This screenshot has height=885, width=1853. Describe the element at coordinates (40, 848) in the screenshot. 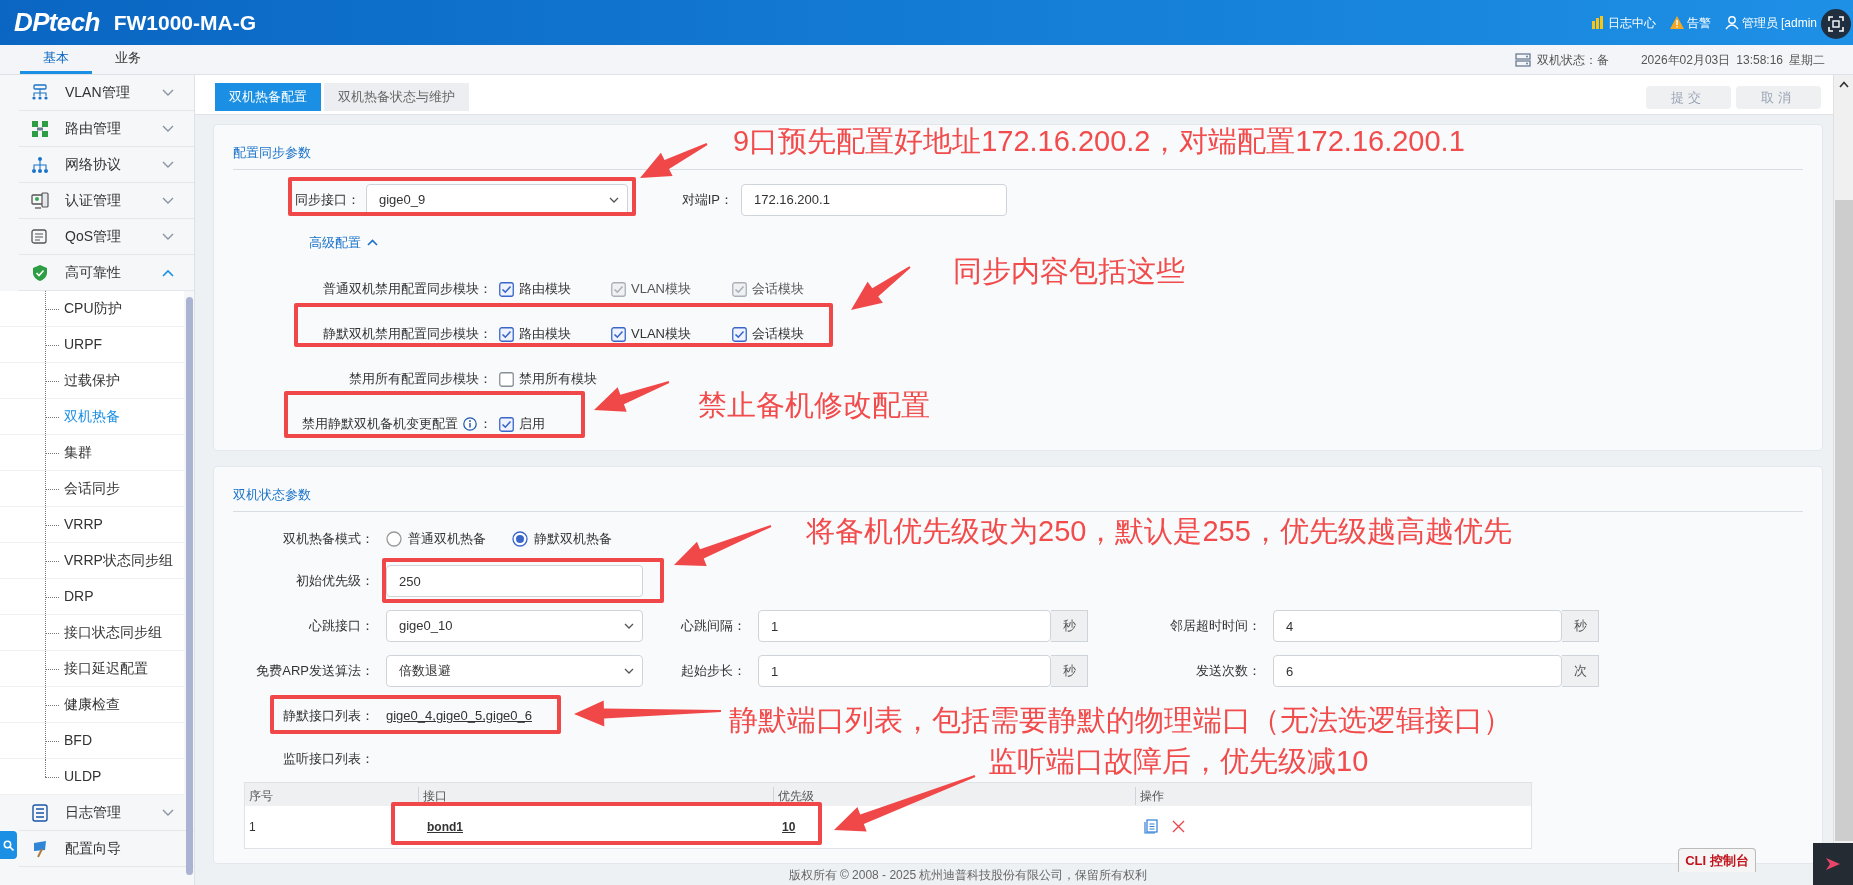

I see `flag-icon` at that location.